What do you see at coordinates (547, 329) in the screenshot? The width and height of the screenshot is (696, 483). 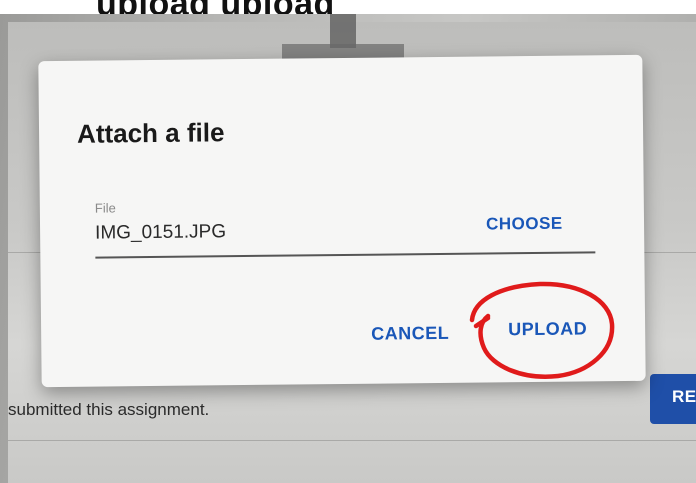 I see `upload-button: UPLOAD` at bounding box center [547, 329].